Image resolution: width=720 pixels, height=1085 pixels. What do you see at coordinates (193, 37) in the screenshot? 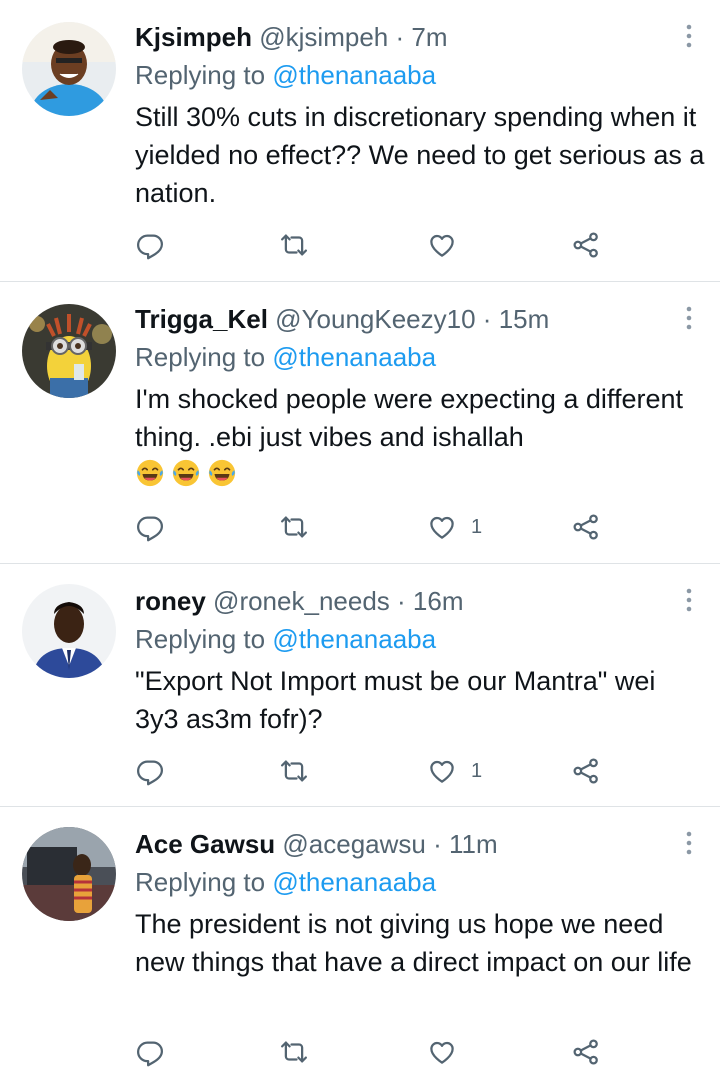
I see `display-name: Kjsimpeh` at bounding box center [193, 37].